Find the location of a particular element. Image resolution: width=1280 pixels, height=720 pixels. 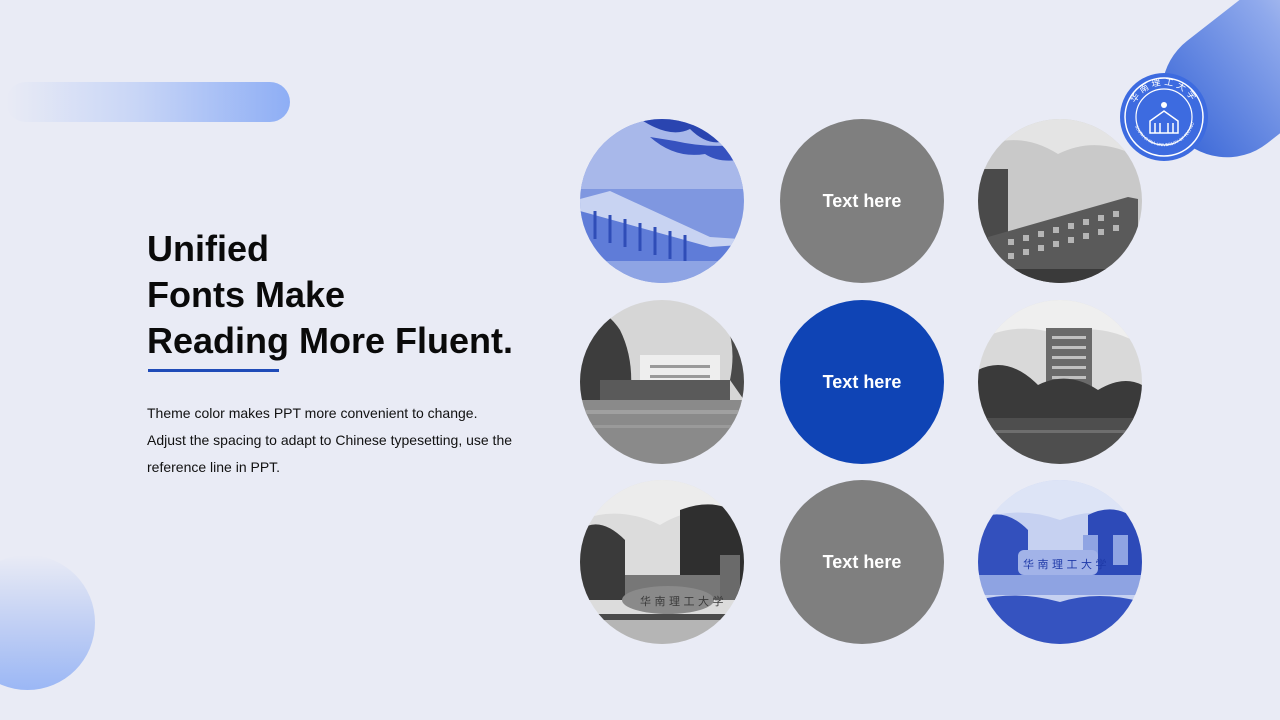

building-blue-photo is located at coordinates (662, 201).